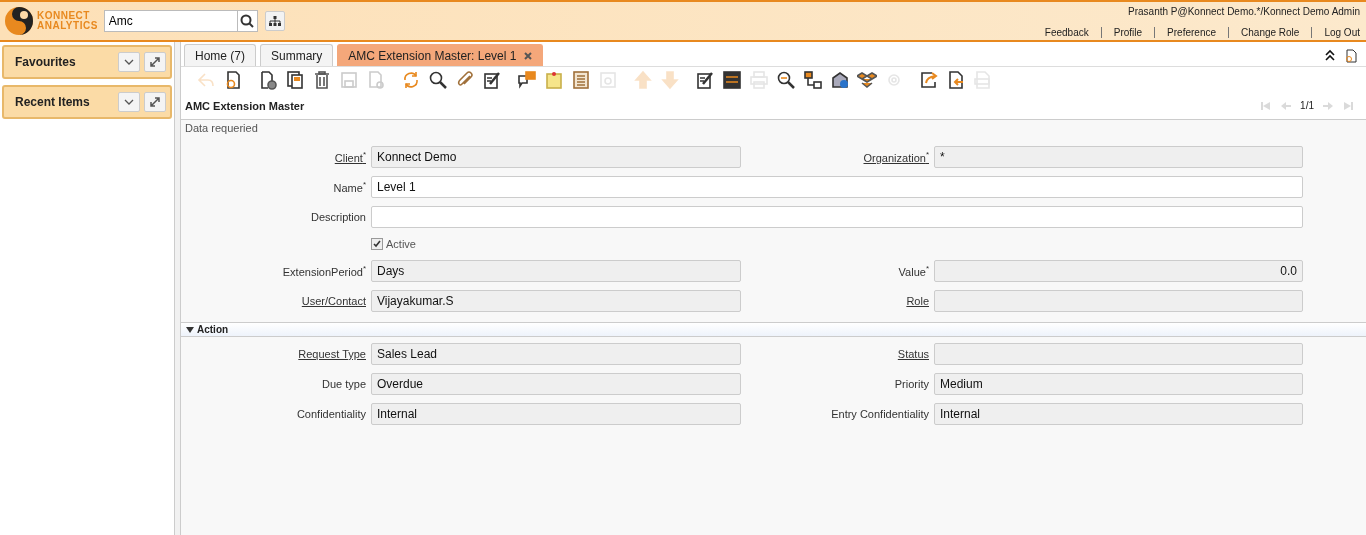 The image size is (1366, 535). I want to click on field-label: Confidentiality, so click(331, 414).